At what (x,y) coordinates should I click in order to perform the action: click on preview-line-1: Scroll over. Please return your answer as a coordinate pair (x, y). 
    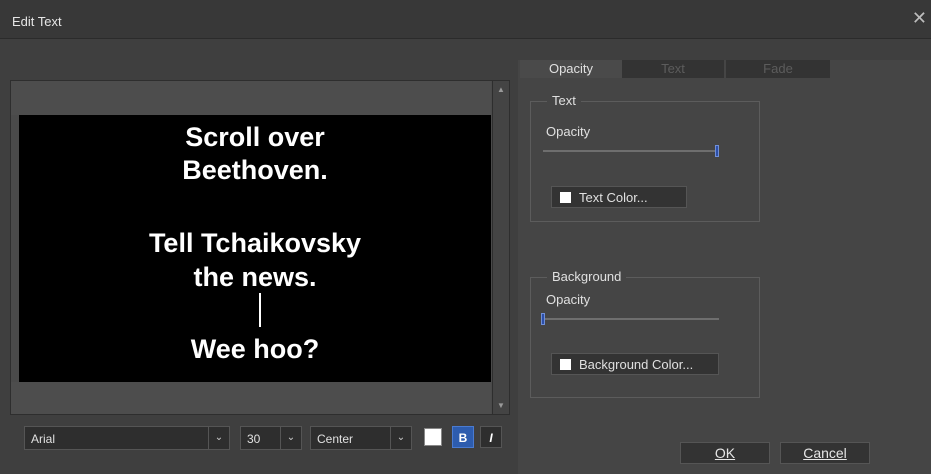
    Looking at the image, I should click on (255, 137).